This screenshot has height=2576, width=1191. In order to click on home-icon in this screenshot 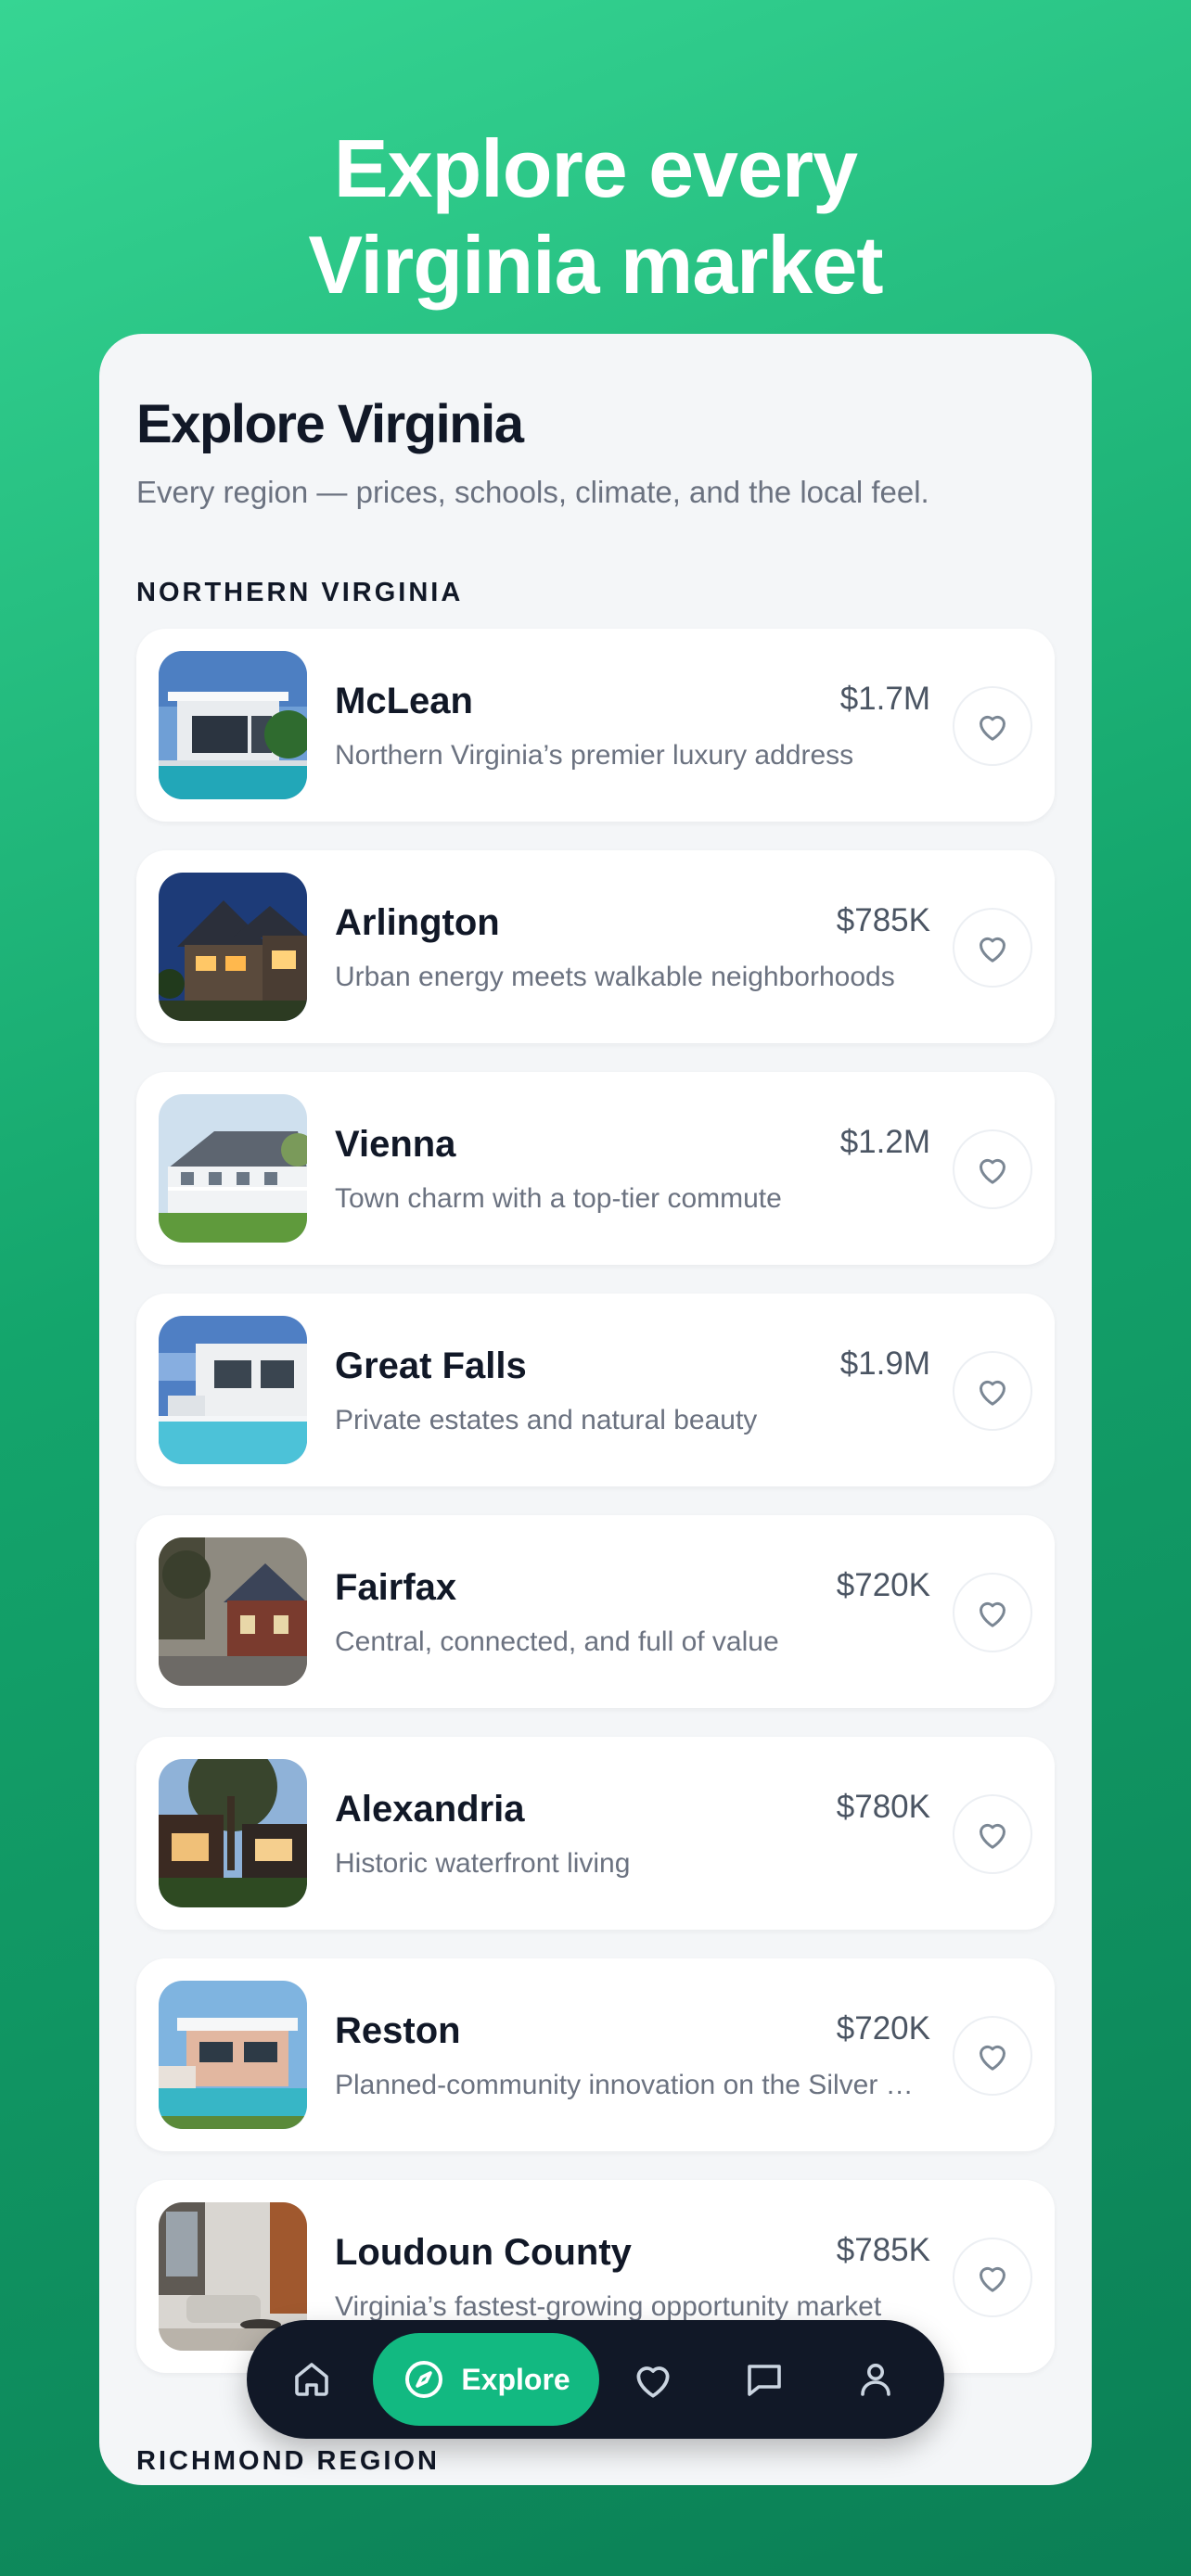, I will do `click(311, 2379)`.